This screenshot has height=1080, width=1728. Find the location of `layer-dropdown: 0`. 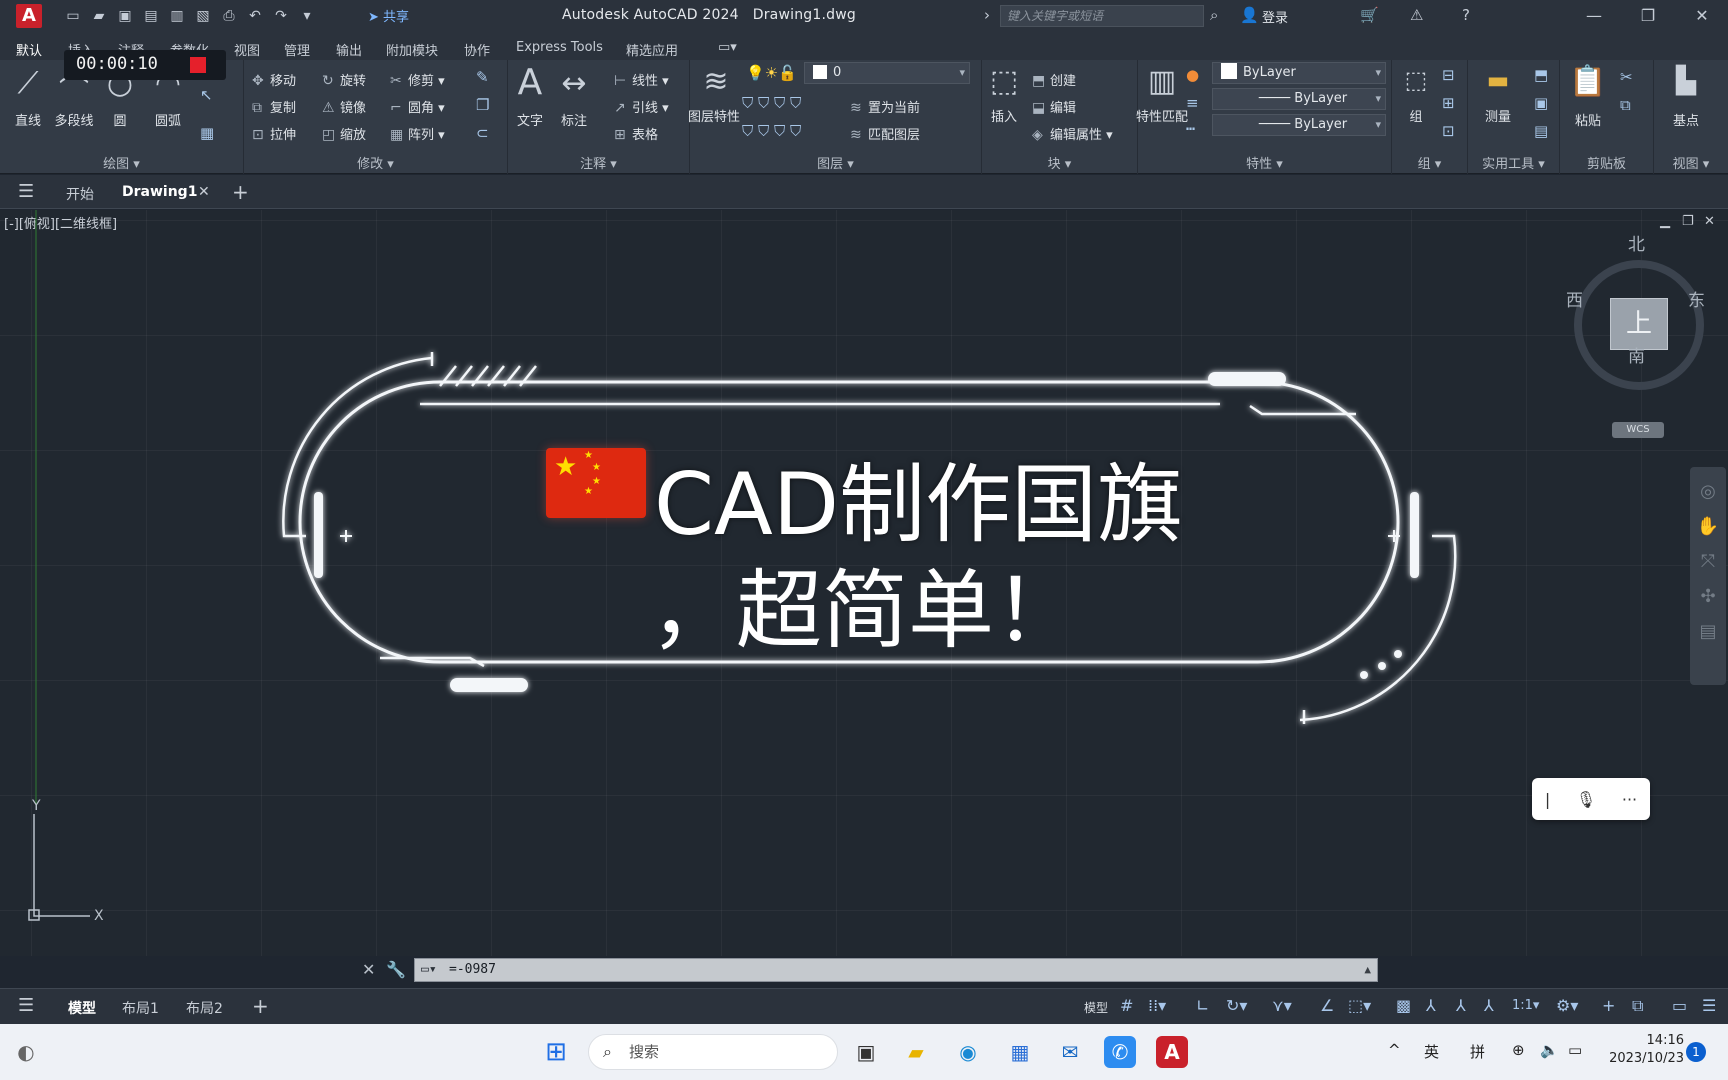

layer-dropdown: 0 is located at coordinates (887, 73).